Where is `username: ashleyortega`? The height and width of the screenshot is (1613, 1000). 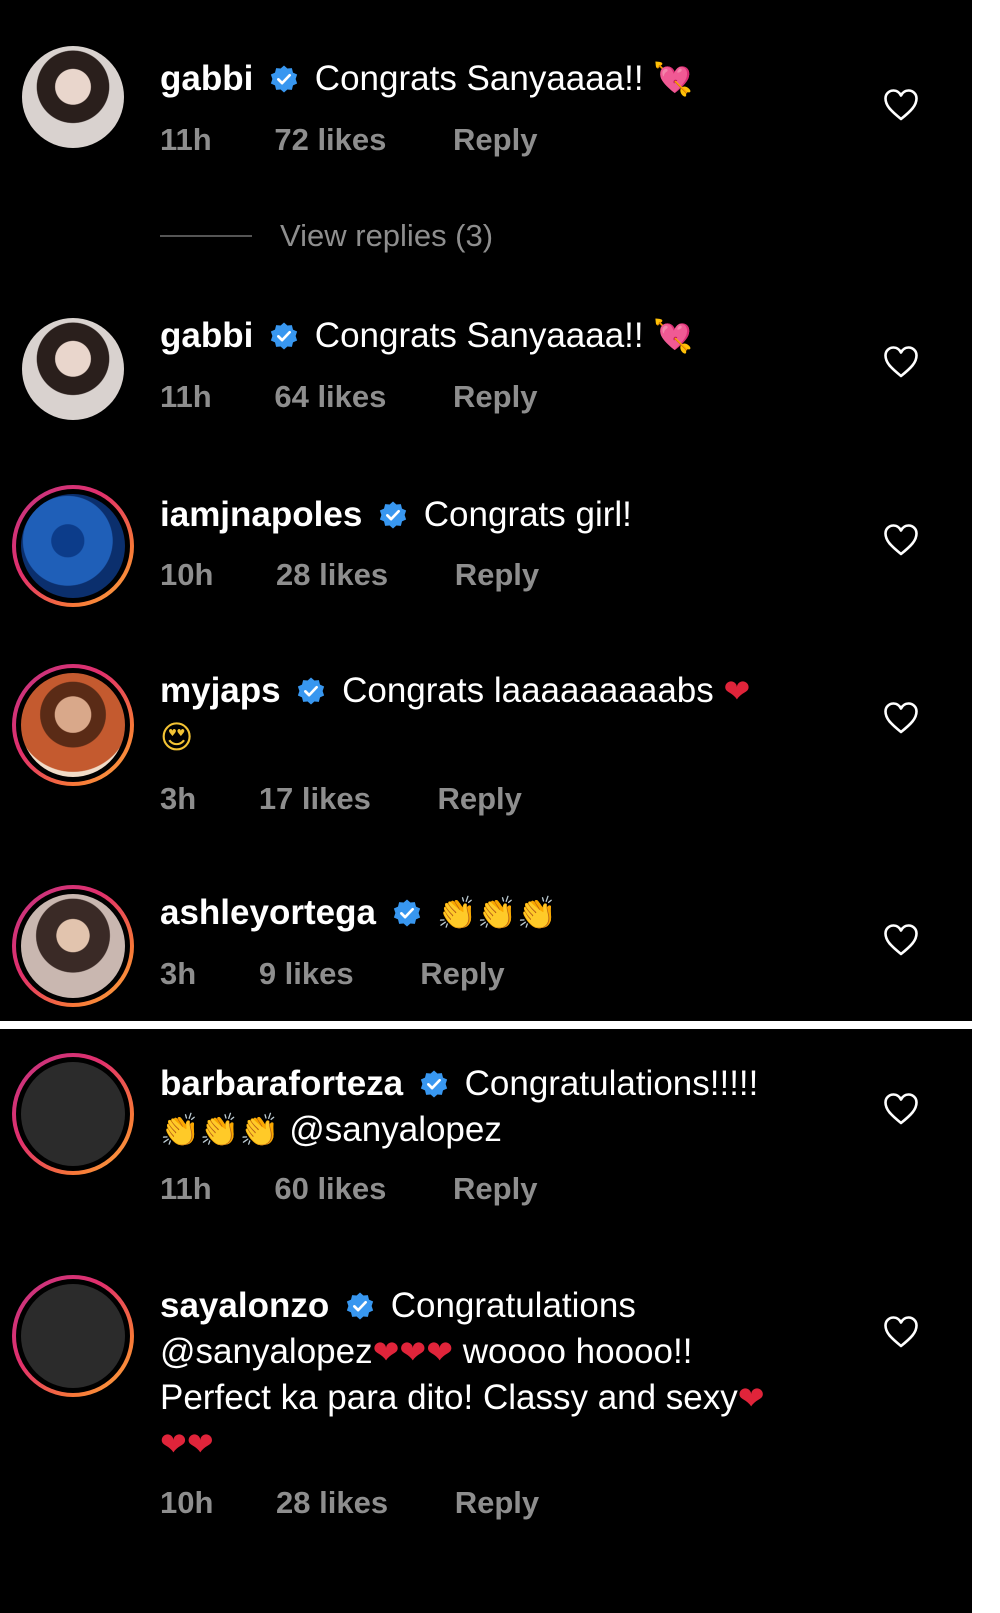
username: ashleyortega is located at coordinates (268, 912).